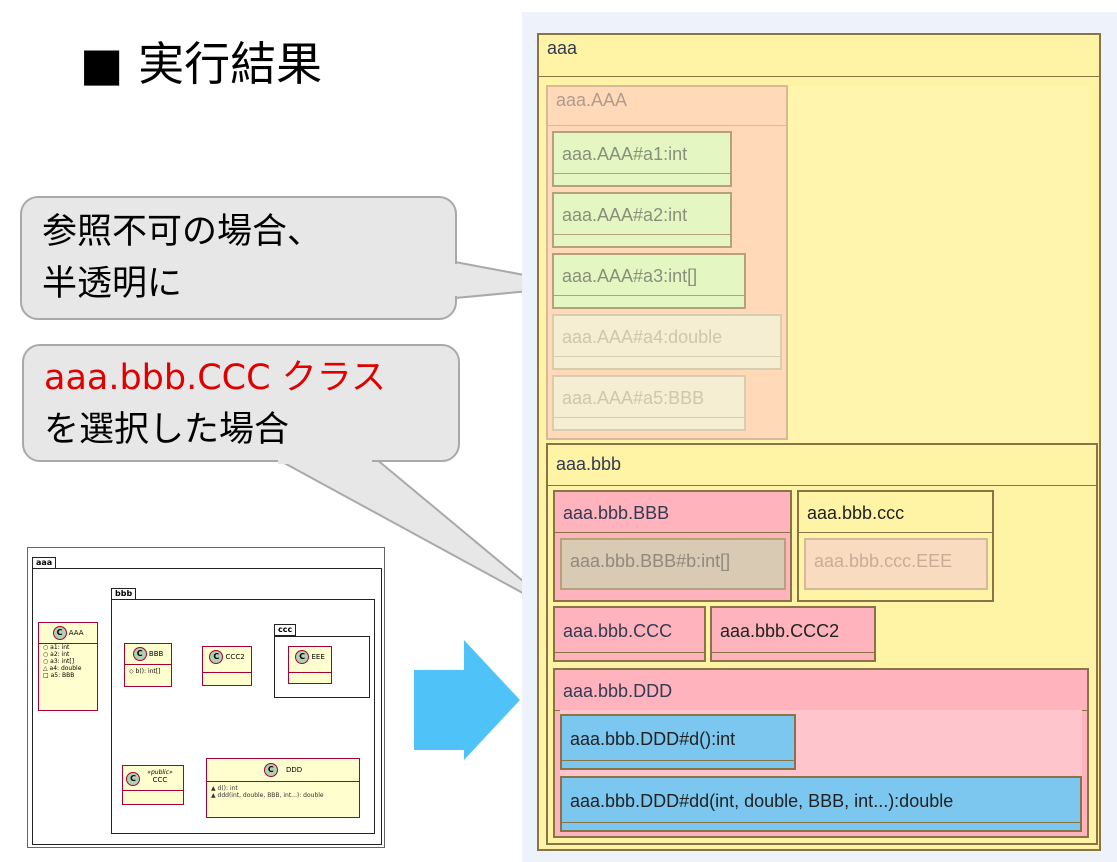 The width and height of the screenshot is (1117, 862). What do you see at coordinates (56, 654) in the screenshot?
I see `class-attr: ○ a2: int` at bounding box center [56, 654].